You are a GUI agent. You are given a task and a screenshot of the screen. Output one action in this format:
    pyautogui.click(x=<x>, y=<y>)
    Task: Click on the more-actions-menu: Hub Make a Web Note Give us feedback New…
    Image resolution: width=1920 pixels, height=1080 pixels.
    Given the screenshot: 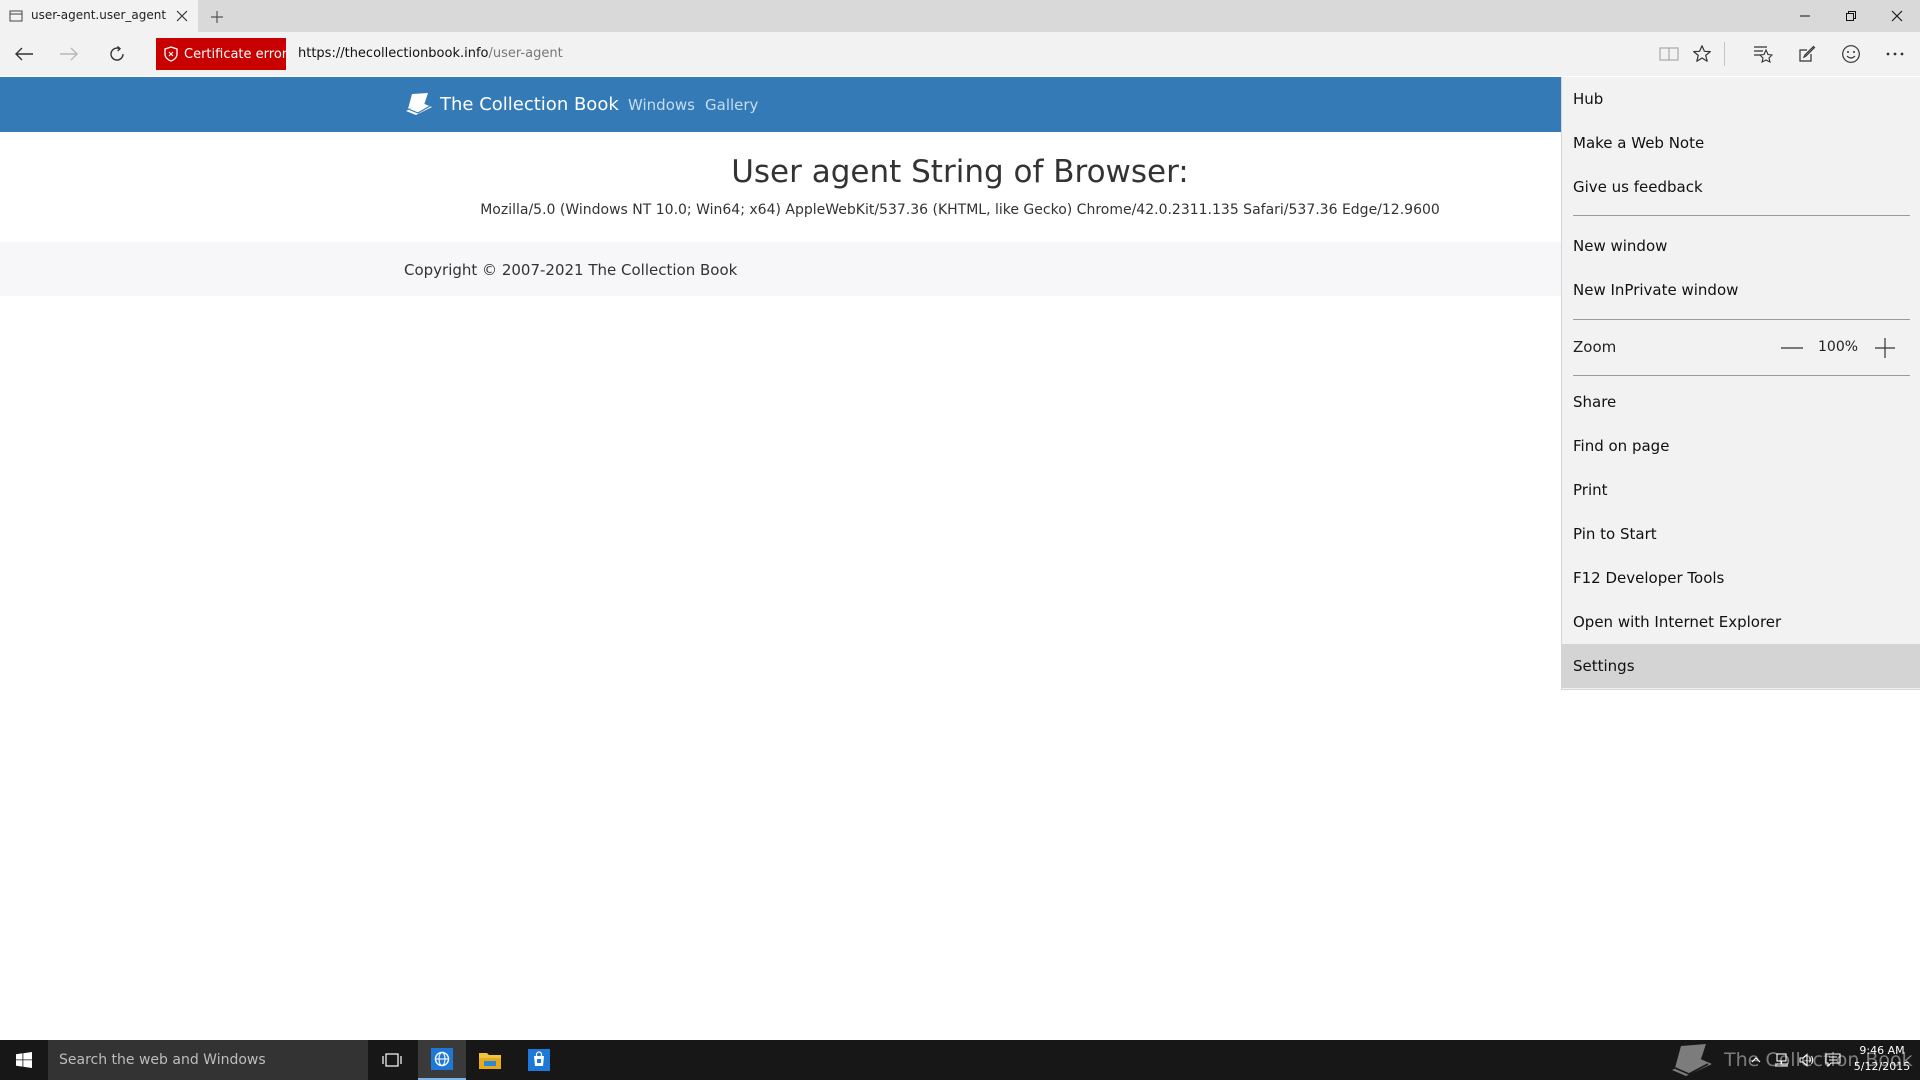 What is the action you would take?
    pyautogui.click(x=1740, y=383)
    